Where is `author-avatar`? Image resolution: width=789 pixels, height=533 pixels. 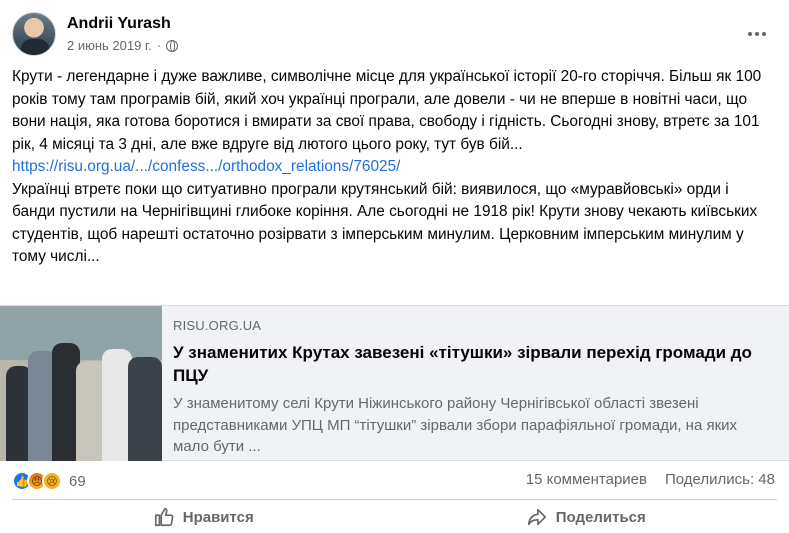
author-avatar is located at coordinates (34, 34).